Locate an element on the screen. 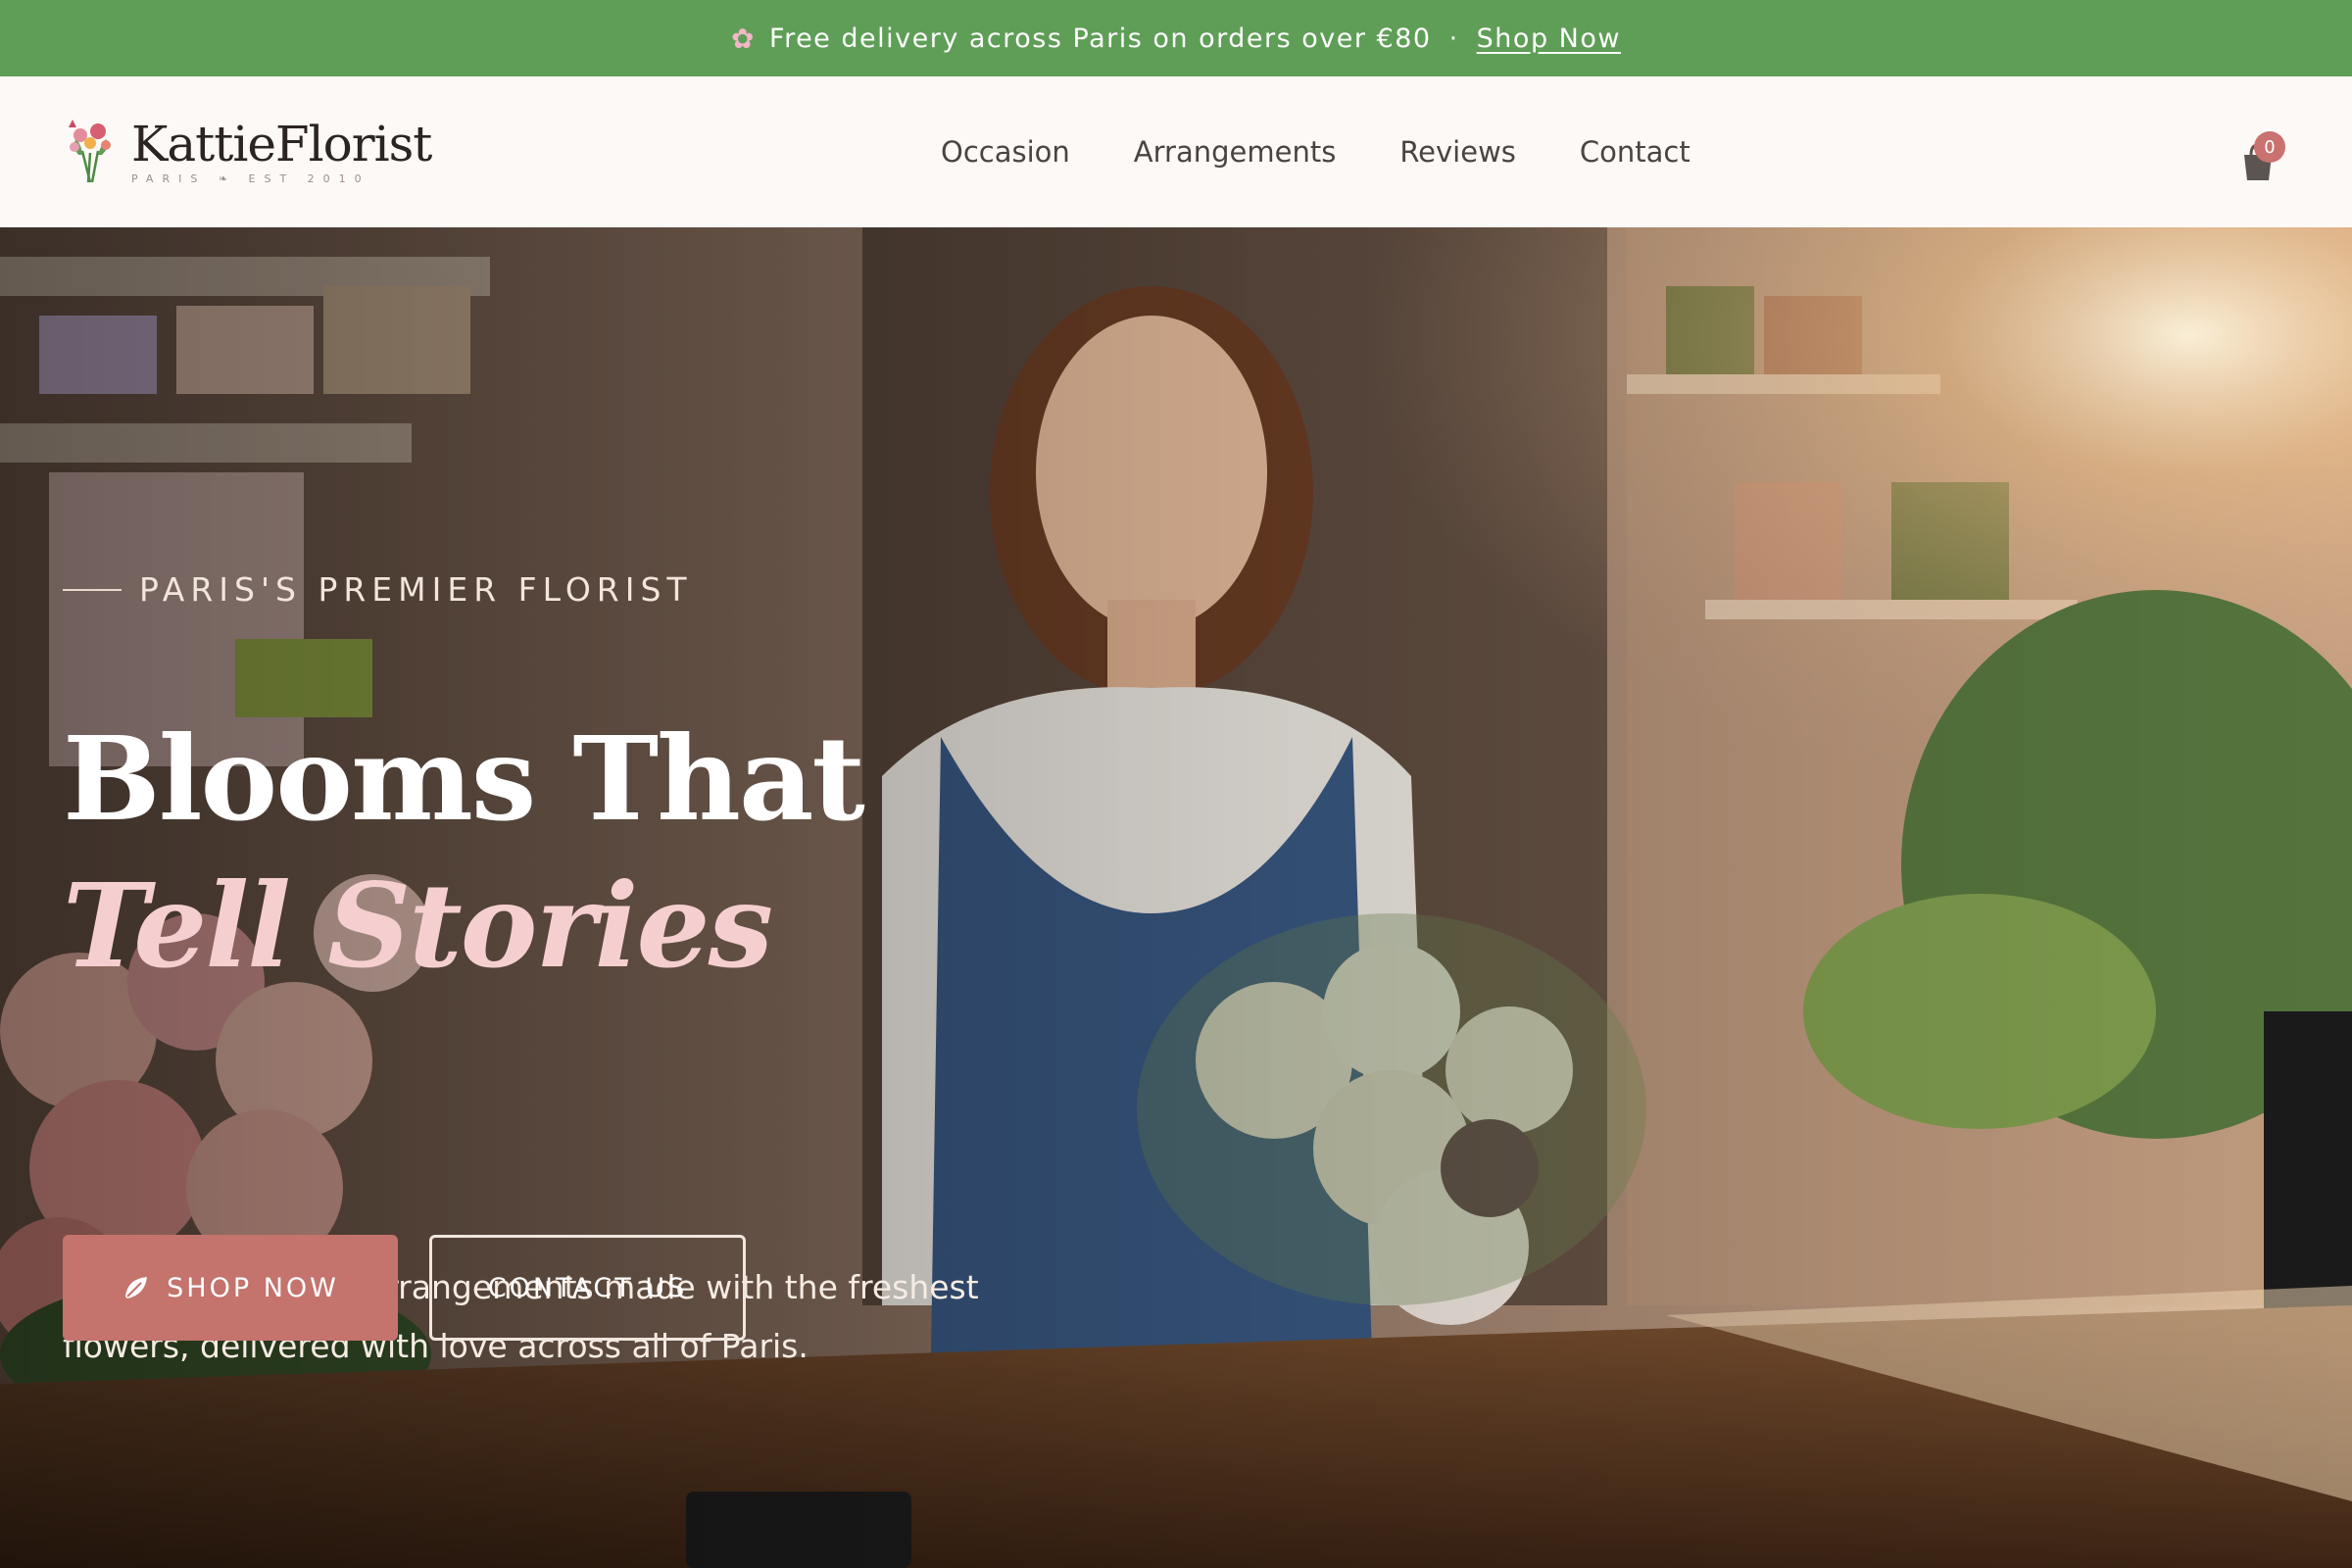 The width and height of the screenshot is (2352, 1568). flower-icon: ✿ is located at coordinates (743, 38).